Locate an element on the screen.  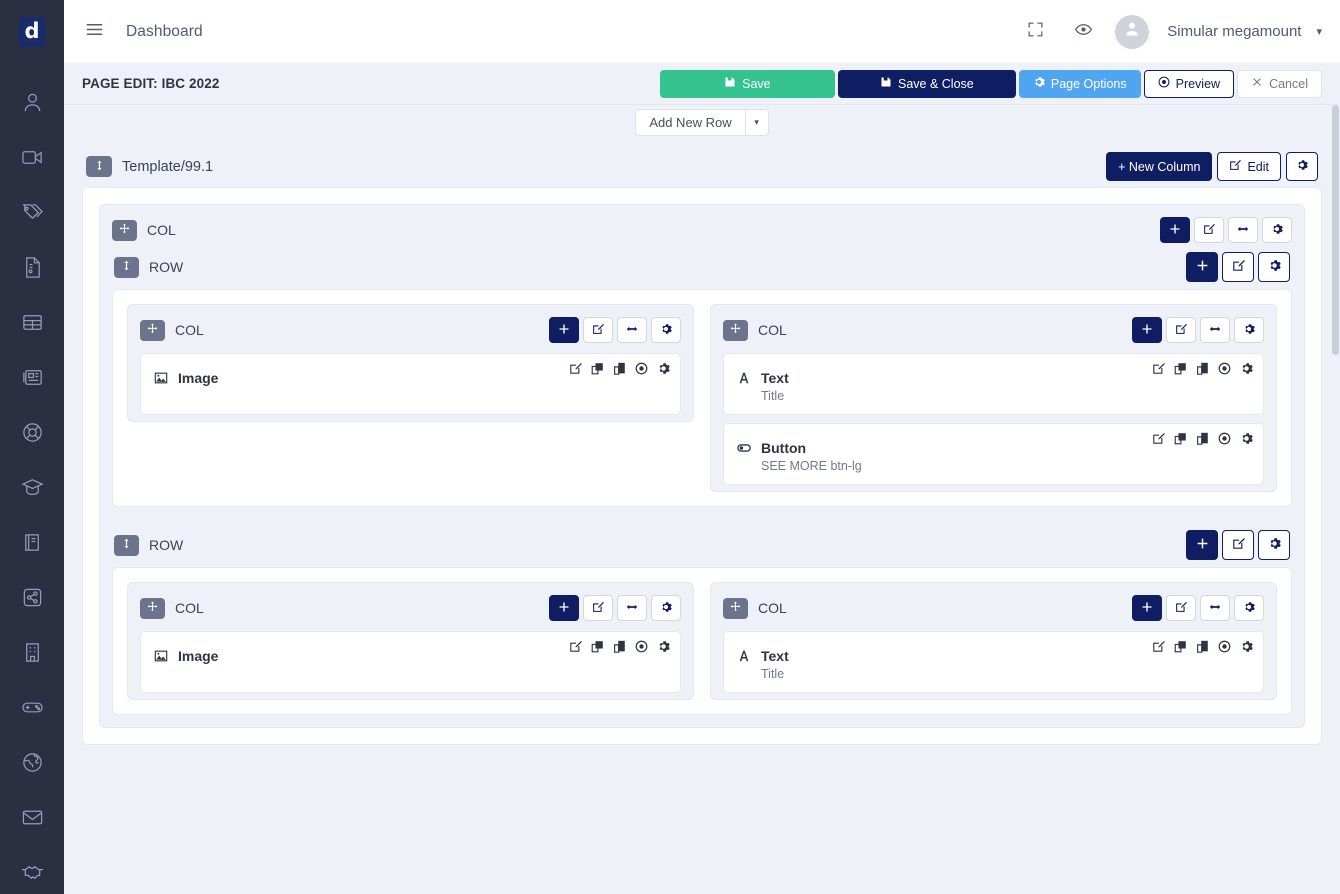
col-left-2-add-button is located at coordinates (564, 608).